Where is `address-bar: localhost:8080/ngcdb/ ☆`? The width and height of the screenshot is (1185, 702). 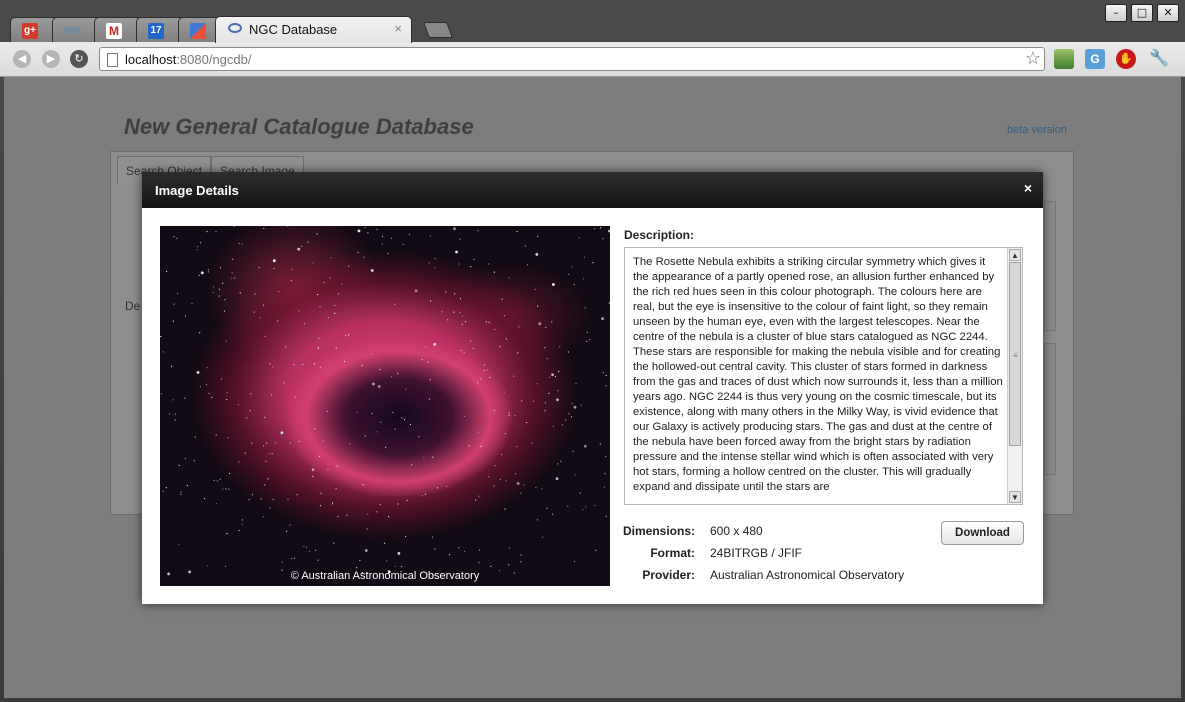
address-bar: localhost:8080/ngcdb/ ☆ is located at coordinates (572, 59).